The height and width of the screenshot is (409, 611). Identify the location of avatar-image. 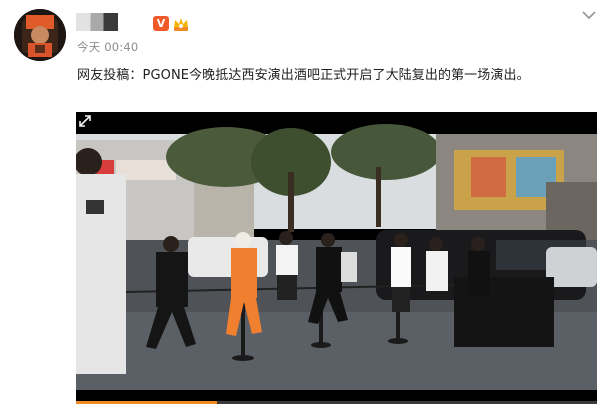
(40, 35).